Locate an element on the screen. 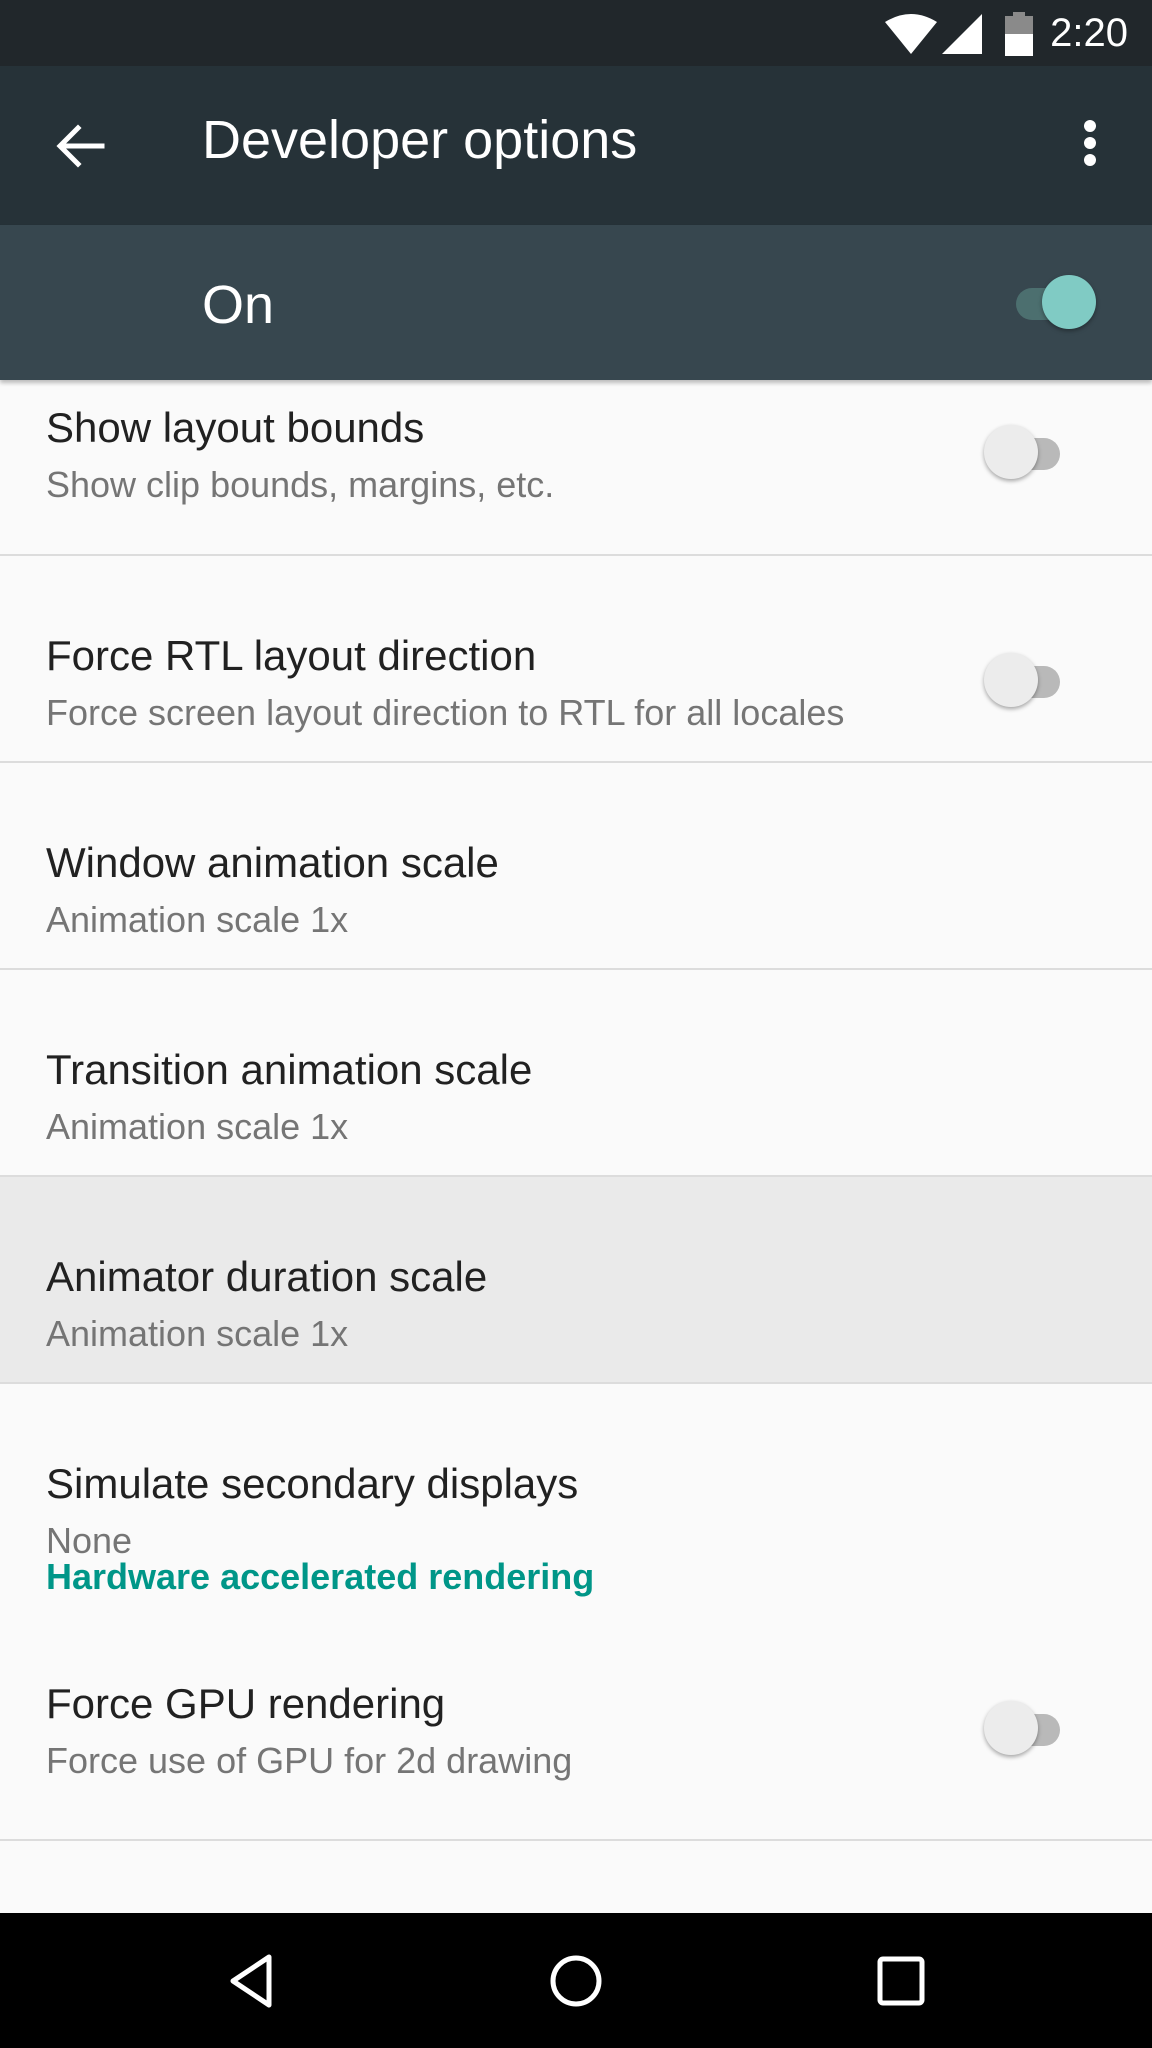 This screenshot has width=1152, height=2048. cell-signal-icon is located at coordinates (962, 34).